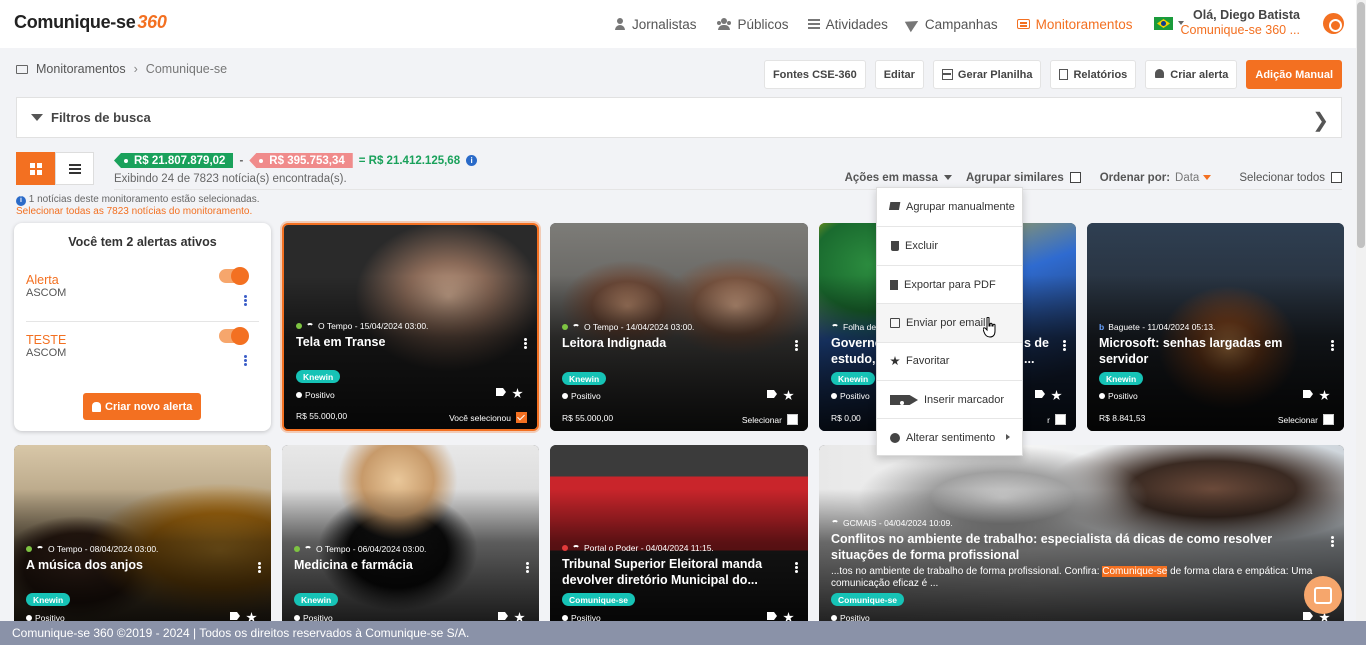 This screenshot has height=645, width=1366. I want to click on wifi-icon, so click(308, 549).